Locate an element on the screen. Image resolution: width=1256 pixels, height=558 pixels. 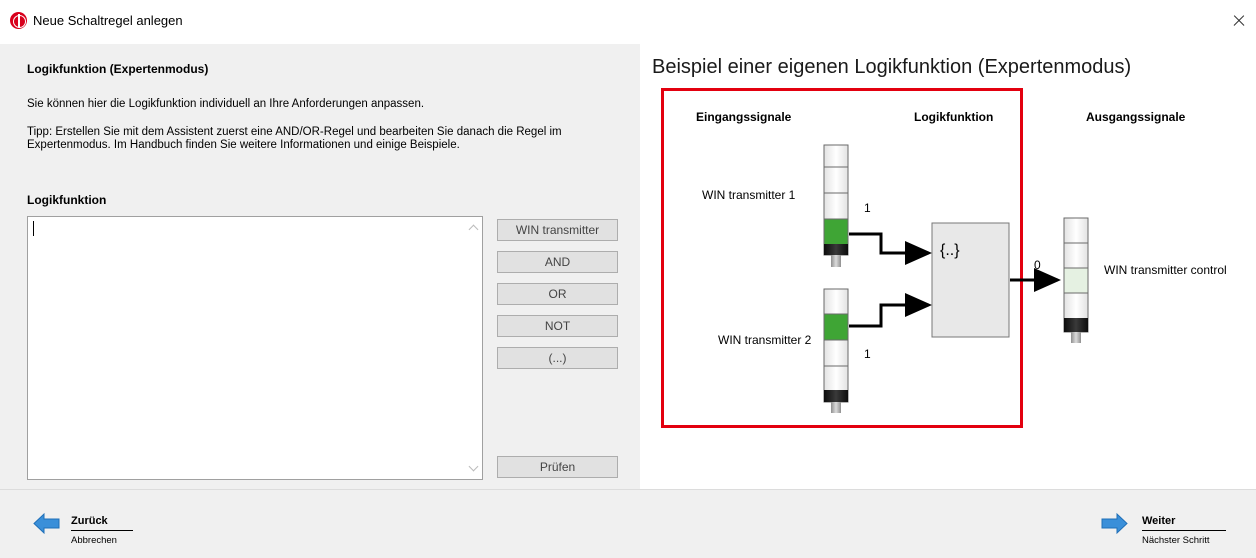
inputs-heading: Eingangssignale is located at coordinates (744, 117).